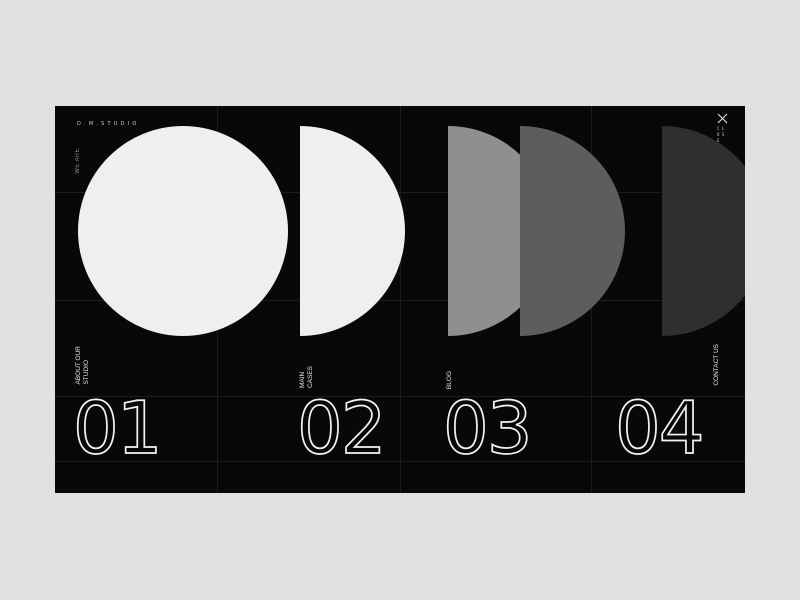 The image size is (800, 600). I want to click on nav-number-02: 02, so click(341, 428).